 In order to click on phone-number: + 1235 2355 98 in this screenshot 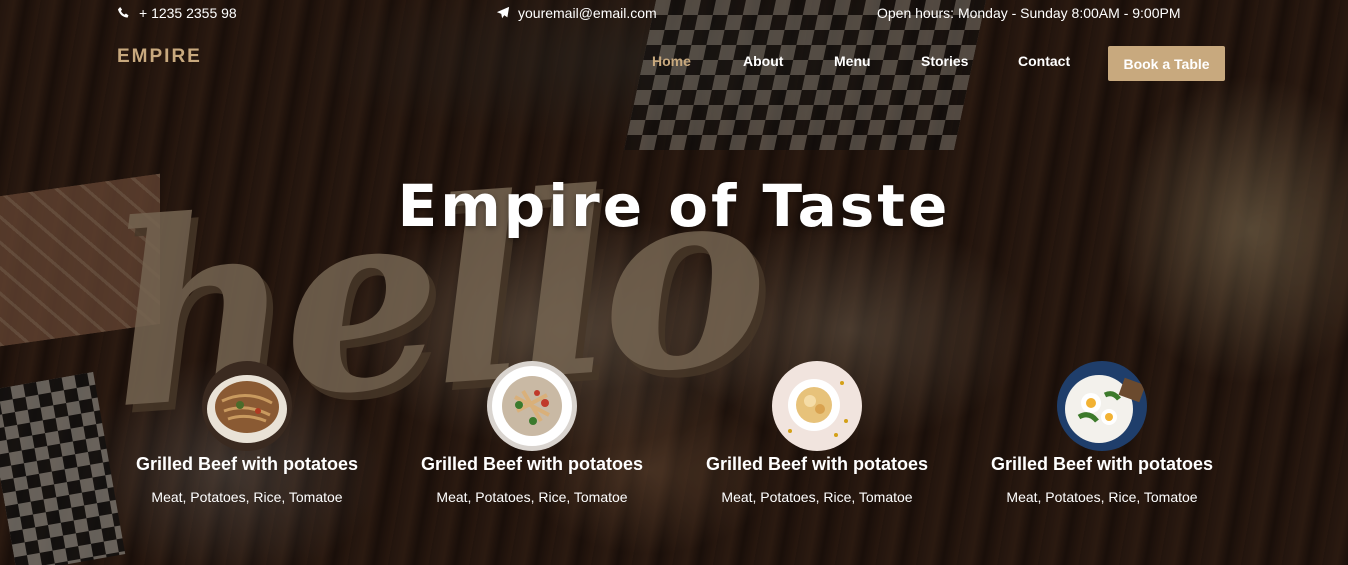, I will do `click(188, 13)`.